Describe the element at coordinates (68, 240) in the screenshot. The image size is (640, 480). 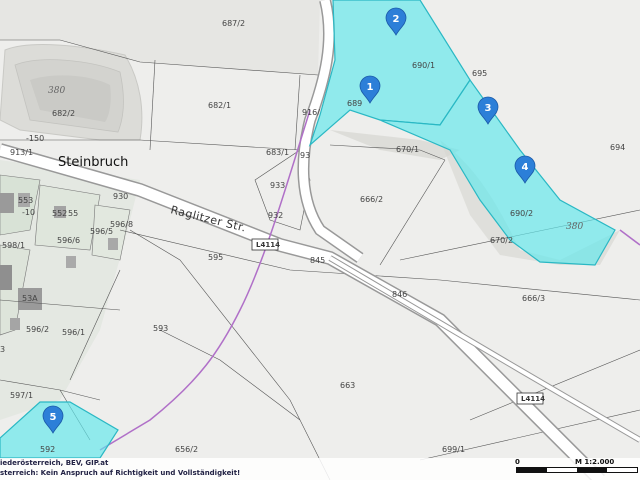
I see `parcel-label: 596/6` at that location.